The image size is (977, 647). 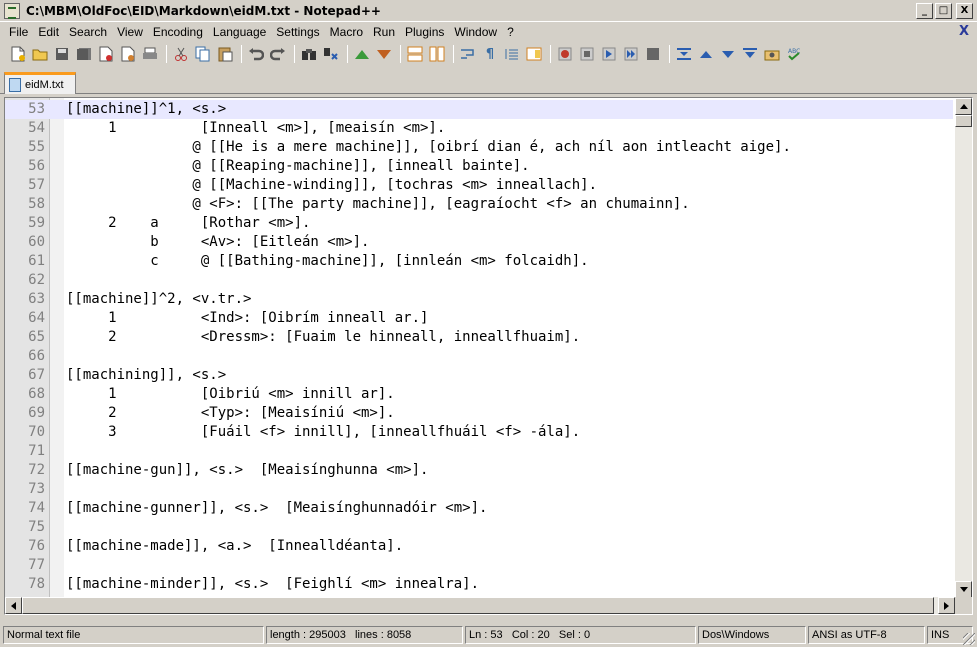 What do you see at coordinates (794, 54) in the screenshot?
I see `spellcheck-icon: ABC` at bounding box center [794, 54].